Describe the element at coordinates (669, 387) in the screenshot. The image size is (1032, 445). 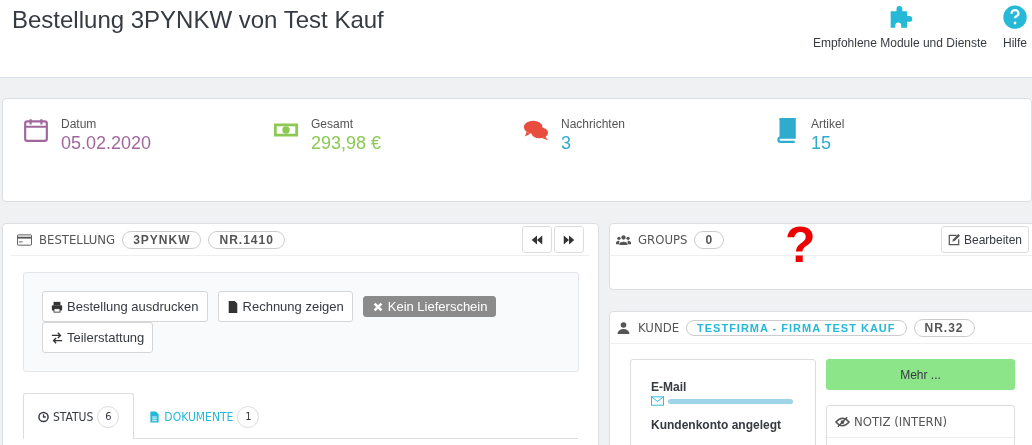
I see `email-label: E-Mail` at that location.